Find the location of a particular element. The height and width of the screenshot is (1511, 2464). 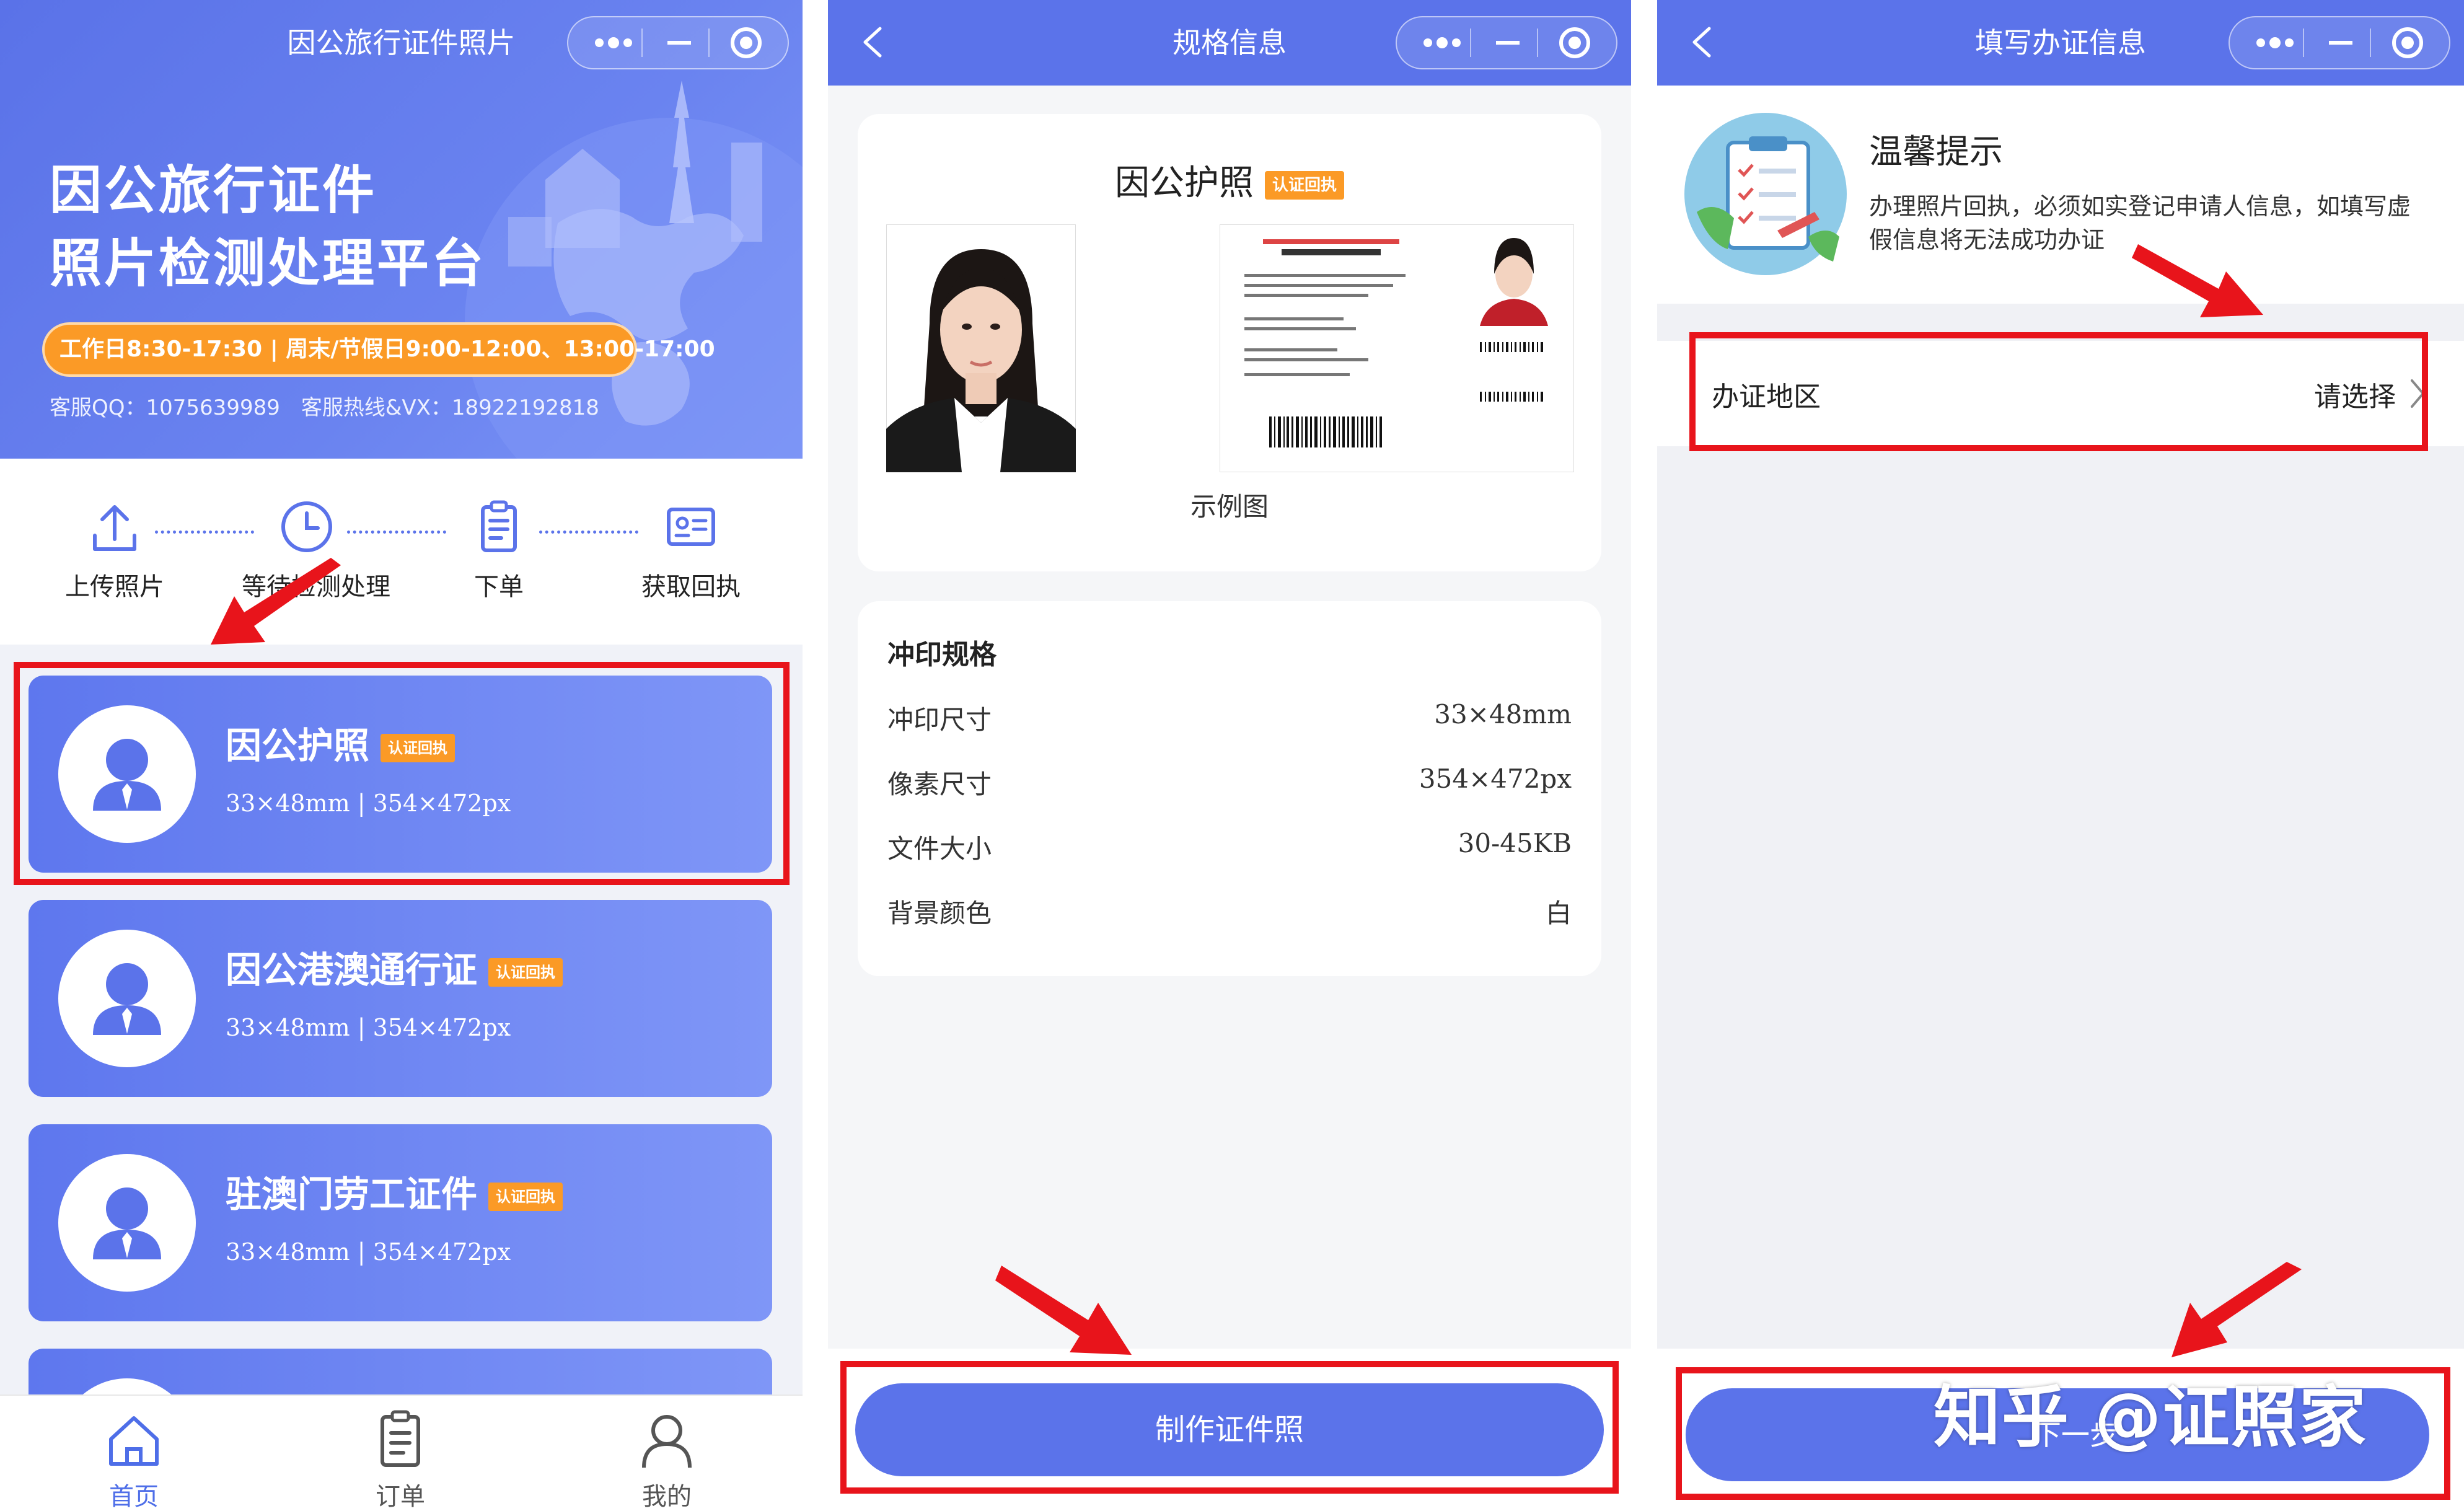

sample-portrait-photo is located at coordinates (981, 348).